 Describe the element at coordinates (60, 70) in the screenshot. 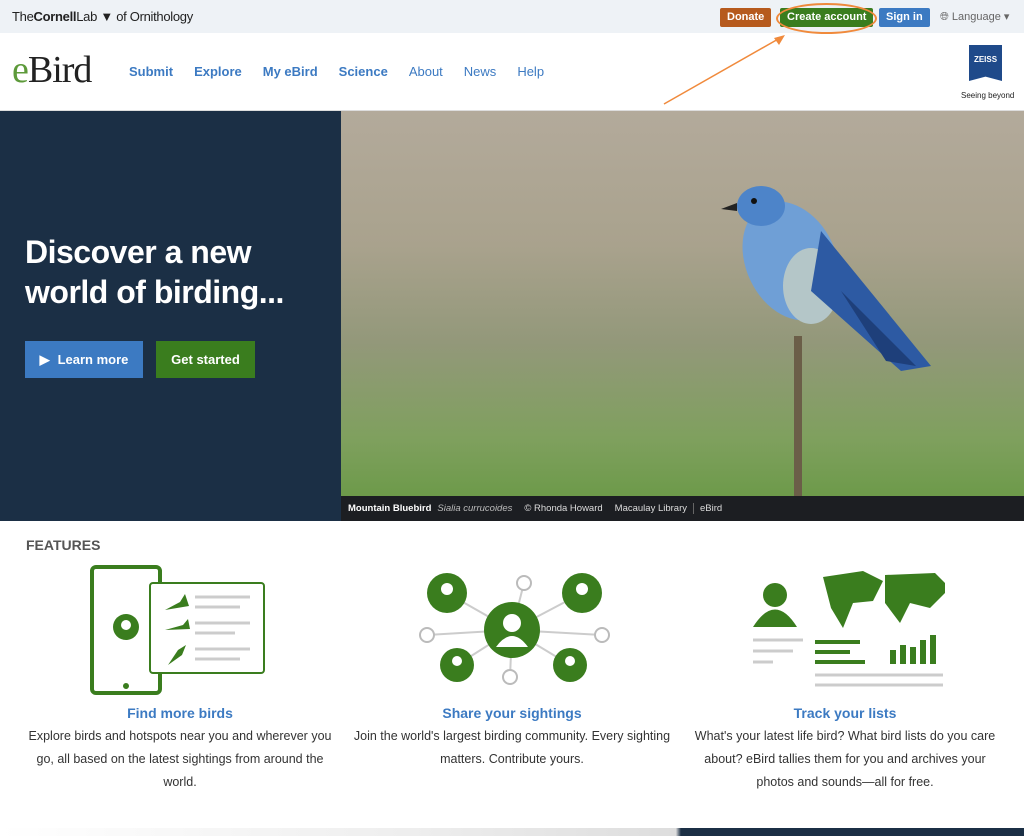

I see `logo-rest: Bird` at that location.